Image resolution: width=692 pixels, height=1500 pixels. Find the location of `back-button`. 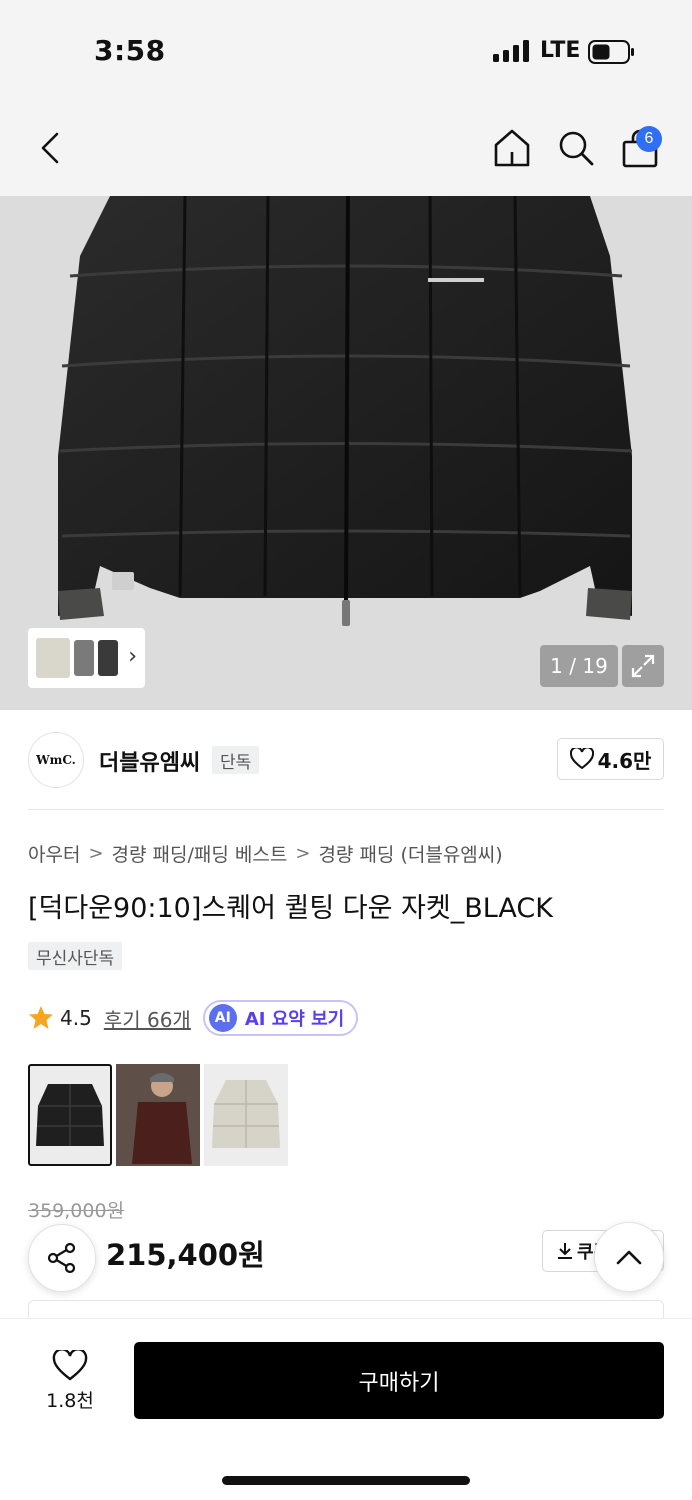

back-button is located at coordinates (50, 148).